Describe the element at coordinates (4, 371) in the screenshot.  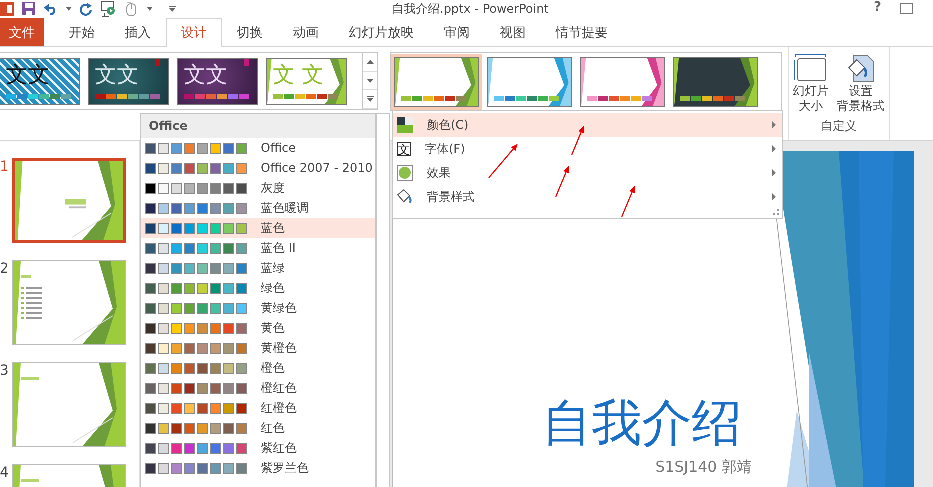
I see `slide-number: 3` at that location.